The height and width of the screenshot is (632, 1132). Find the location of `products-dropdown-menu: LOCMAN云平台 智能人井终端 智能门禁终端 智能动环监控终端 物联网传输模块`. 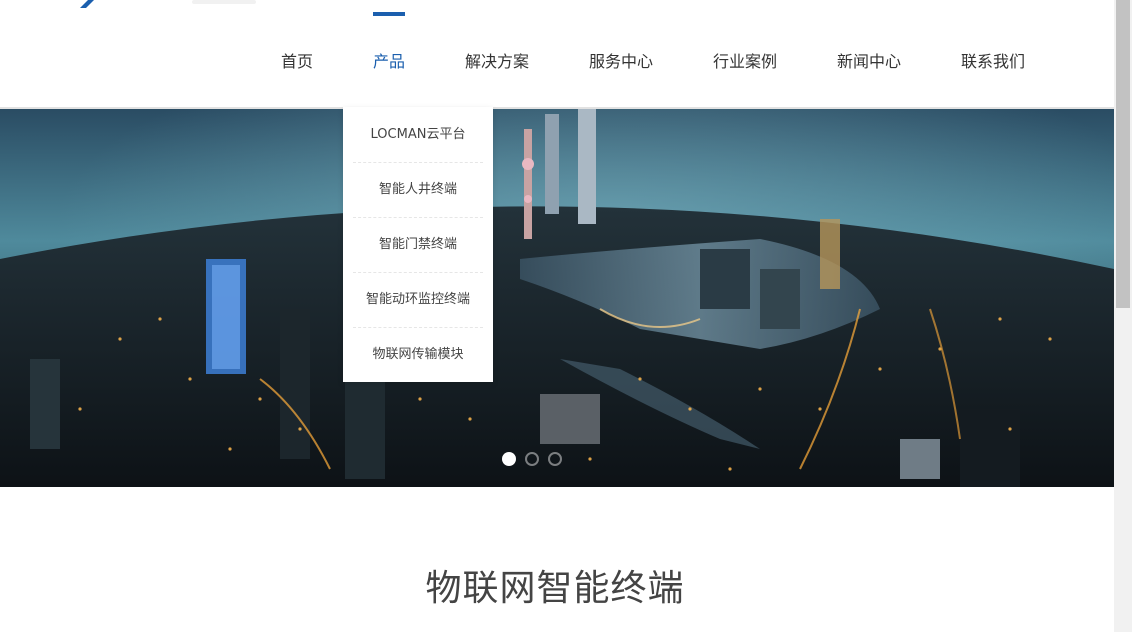

products-dropdown-menu: LOCMAN云平台 智能人井终端 智能门禁终端 智能动环监控终端 物联网传输模块 is located at coordinates (418, 244).